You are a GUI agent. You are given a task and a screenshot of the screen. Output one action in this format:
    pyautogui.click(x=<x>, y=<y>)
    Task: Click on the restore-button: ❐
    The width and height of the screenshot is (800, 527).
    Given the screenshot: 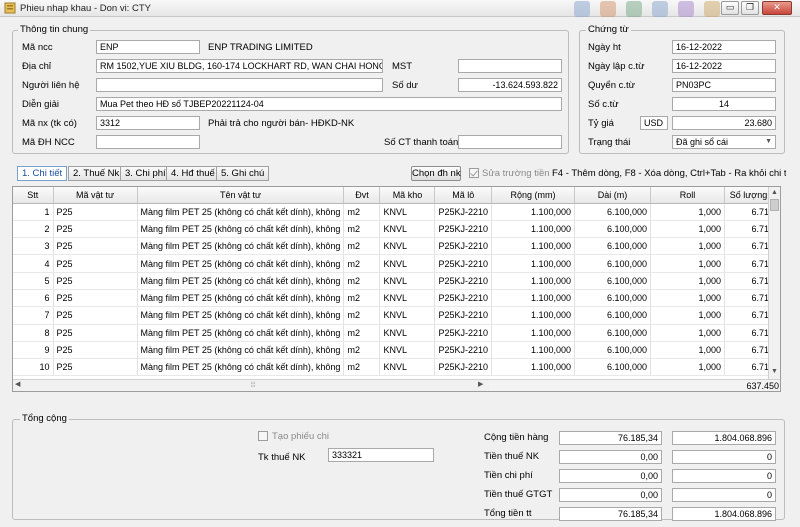 What is the action you would take?
    pyautogui.click(x=750, y=8)
    